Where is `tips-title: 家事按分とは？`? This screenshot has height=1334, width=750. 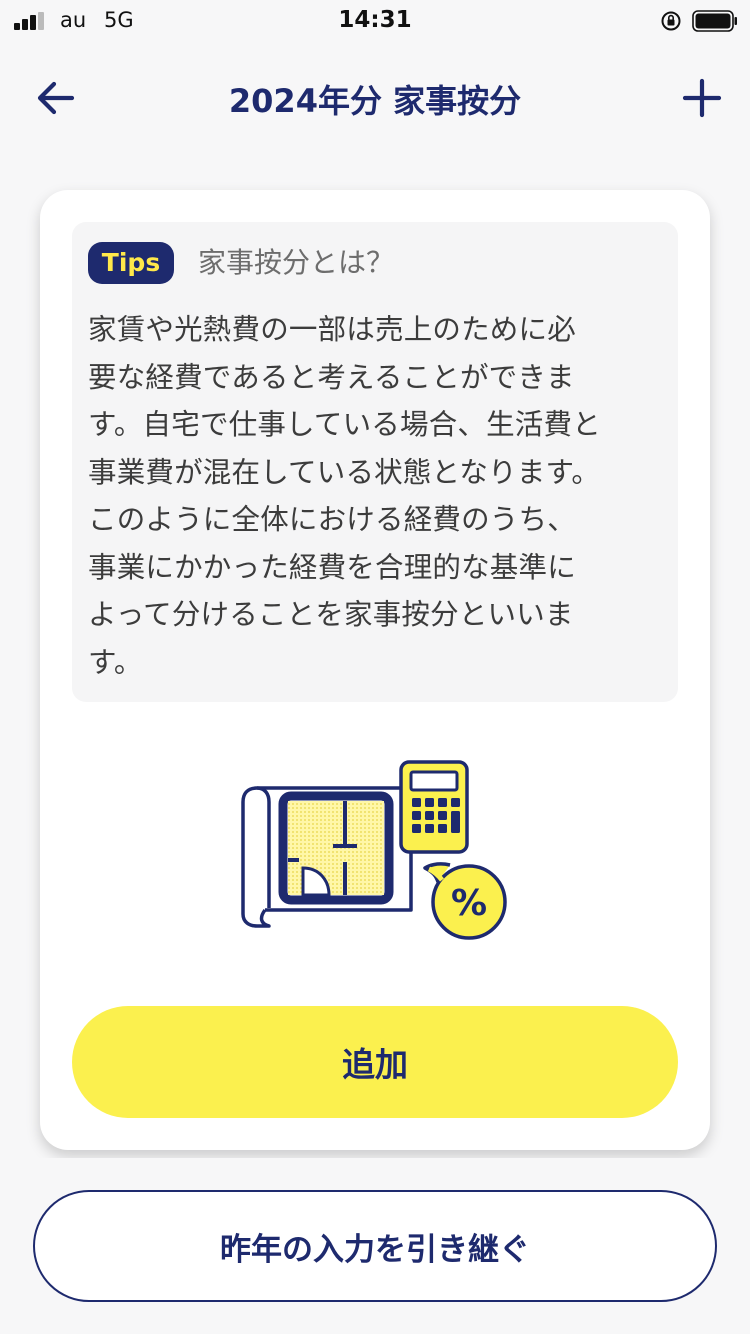 tips-title: 家事按分とは？ is located at coordinates (296, 262).